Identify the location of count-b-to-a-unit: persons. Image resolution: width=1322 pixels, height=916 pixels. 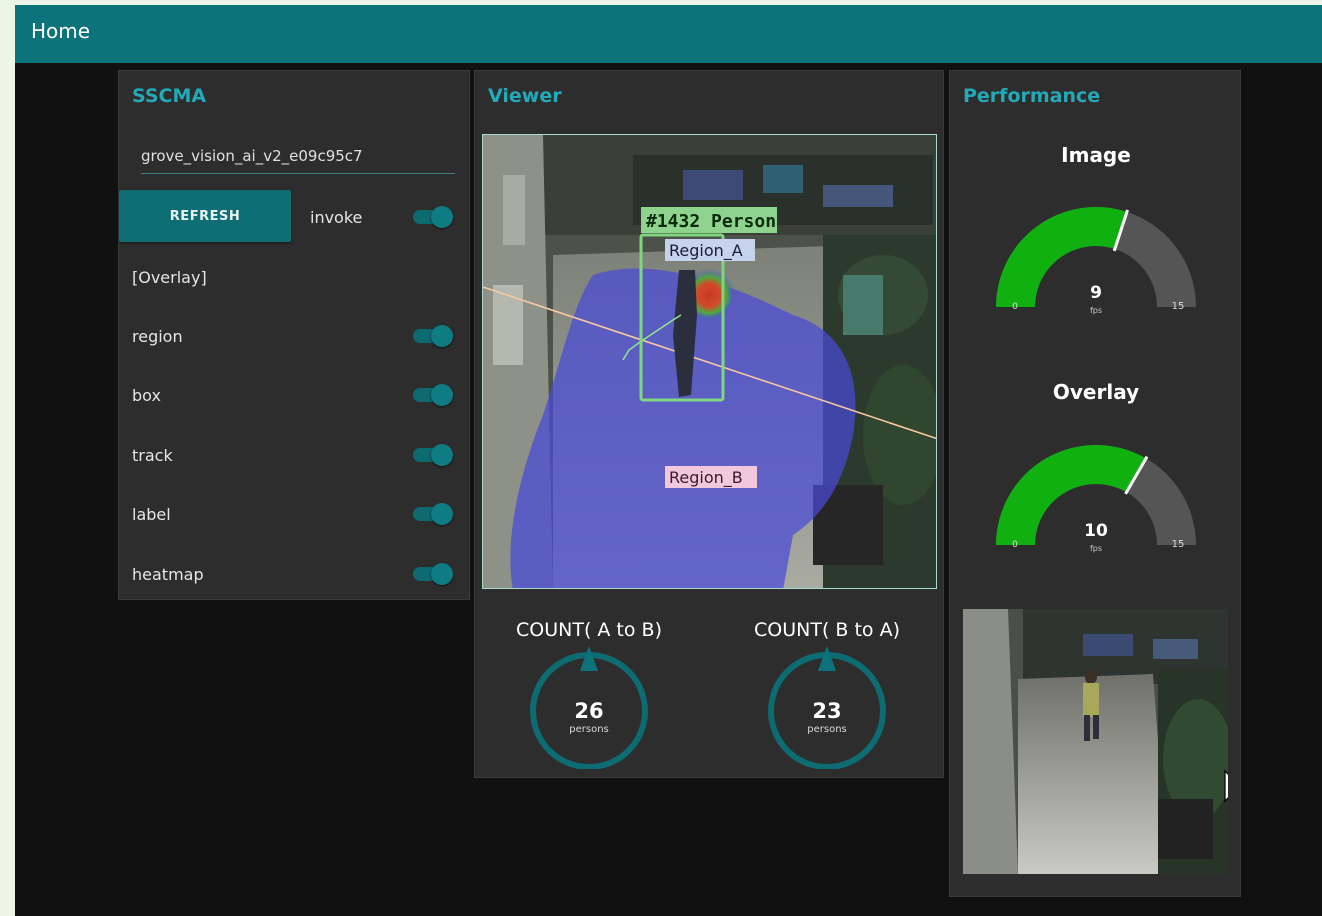
(827, 729).